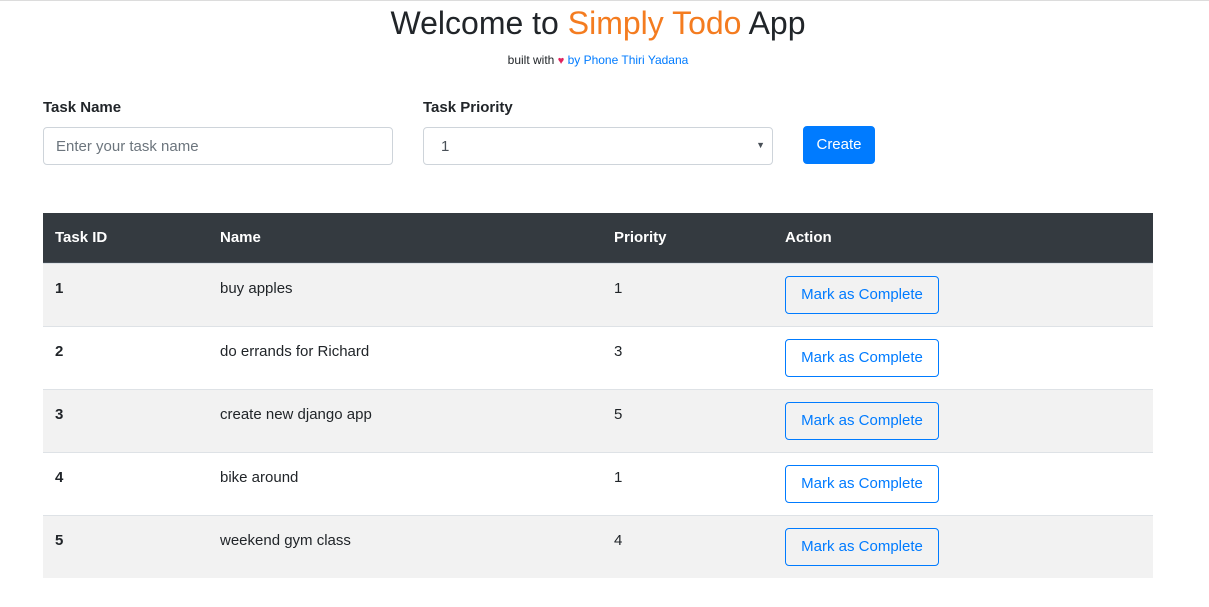 This screenshot has width=1209, height=607. What do you see at coordinates (82, 107) in the screenshot?
I see `task-name-label: Task Name` at bounding box center [82, 107].